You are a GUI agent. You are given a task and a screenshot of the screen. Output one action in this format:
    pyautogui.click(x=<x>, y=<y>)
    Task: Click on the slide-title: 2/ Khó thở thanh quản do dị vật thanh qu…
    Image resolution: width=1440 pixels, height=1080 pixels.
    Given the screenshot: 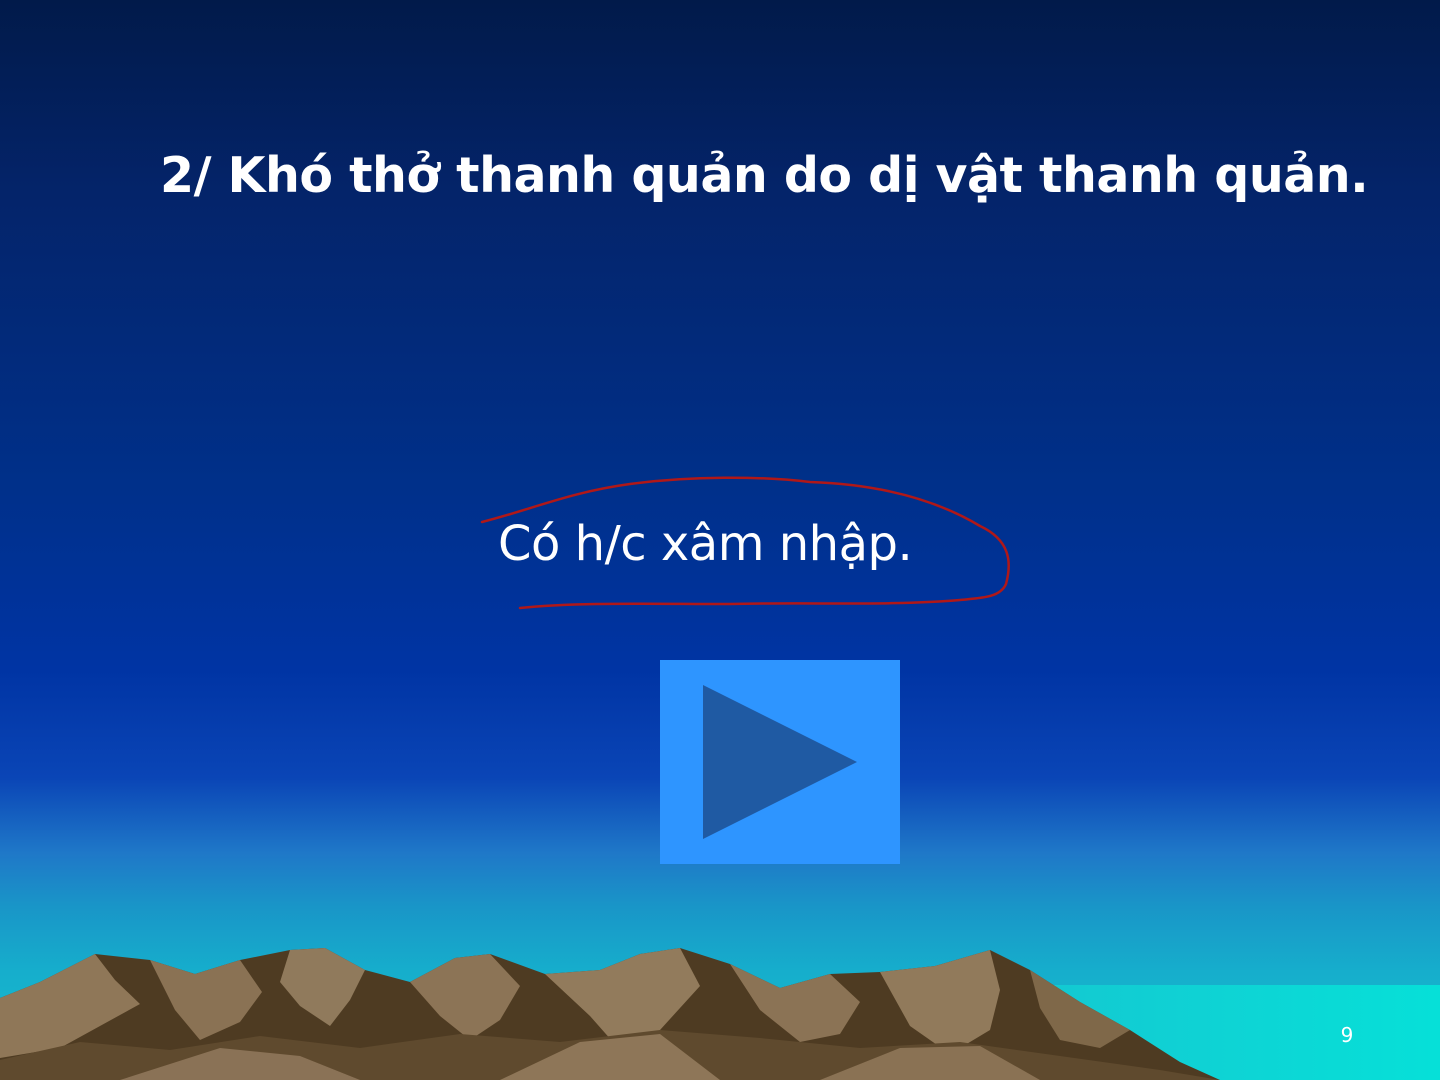 What is the action you would take?
    pyautogui.click(x=764, y=175)
    